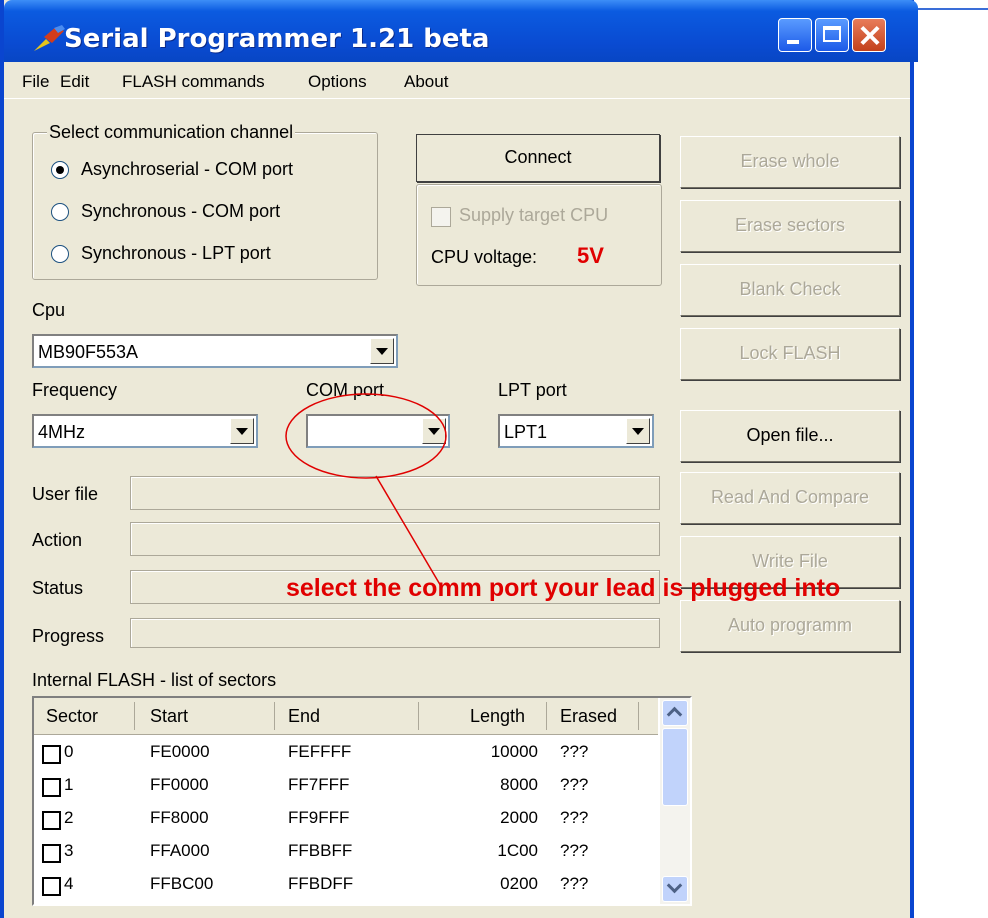  I want to click on radio-async-com-label: Asynchroserial - COM port, so click(187, 169).